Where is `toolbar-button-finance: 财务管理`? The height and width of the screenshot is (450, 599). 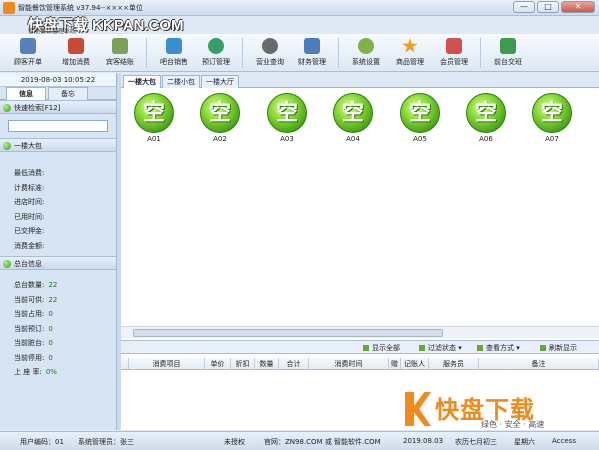 toolbar-button-finance: 财务管理 is located at coordinates (312, 53).